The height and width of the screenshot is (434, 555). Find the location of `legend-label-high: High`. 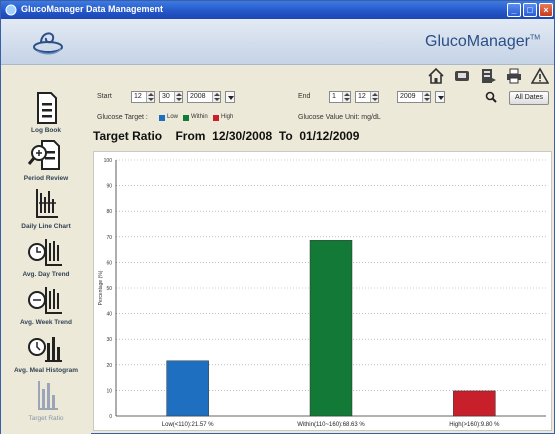

legend-label-high: High is located at coordinates (227, 117).